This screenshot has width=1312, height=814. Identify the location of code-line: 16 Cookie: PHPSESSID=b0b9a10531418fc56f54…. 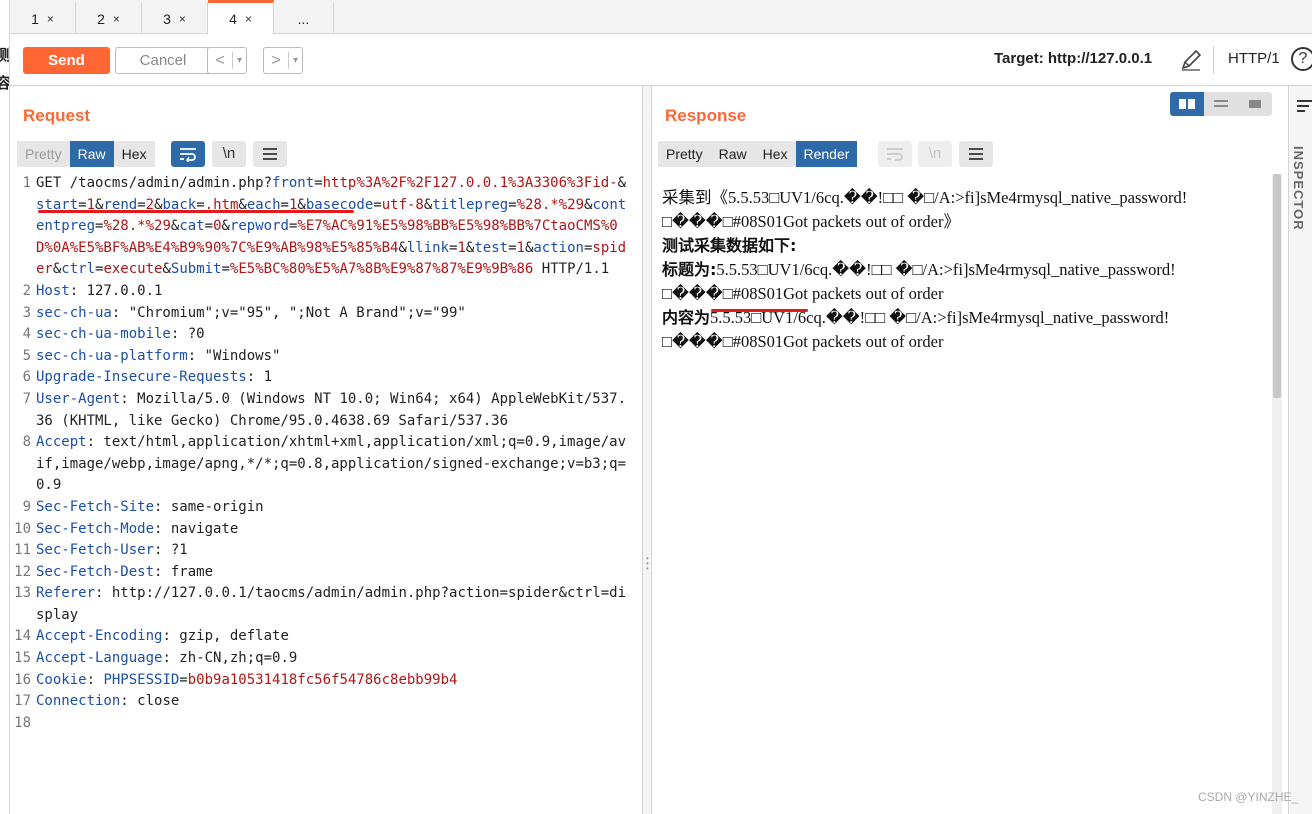
(326, 681).